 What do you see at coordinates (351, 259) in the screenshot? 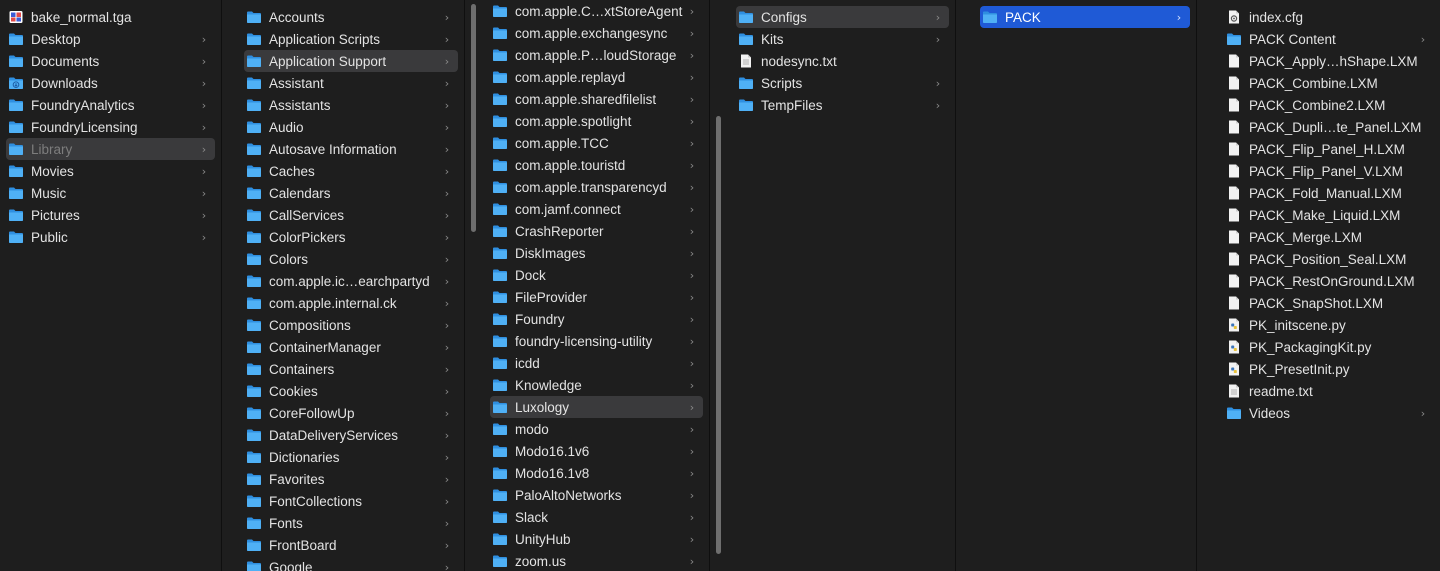
I see `list-item: Colors ›` at bounding box center [351, 259].